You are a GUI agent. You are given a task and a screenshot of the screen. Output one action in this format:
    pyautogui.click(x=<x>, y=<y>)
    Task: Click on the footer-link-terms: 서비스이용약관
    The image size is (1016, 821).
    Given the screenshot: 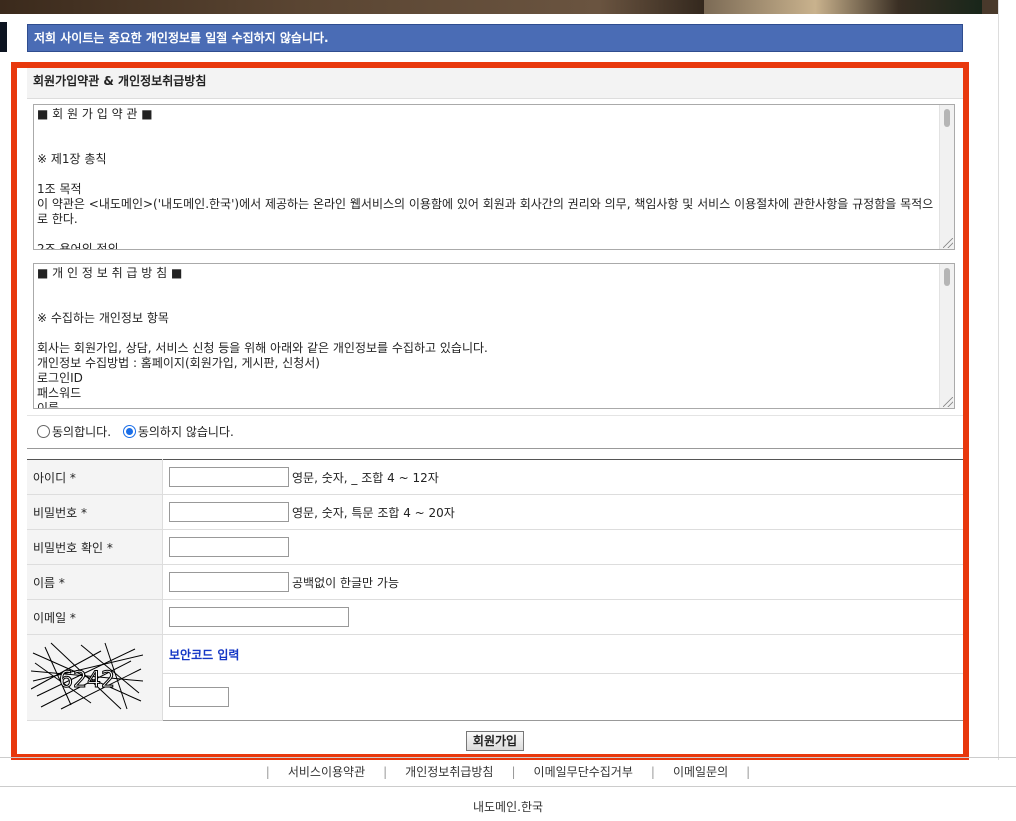 What is the action you would take?
    pyautogui.click(x=326, y=772)
    